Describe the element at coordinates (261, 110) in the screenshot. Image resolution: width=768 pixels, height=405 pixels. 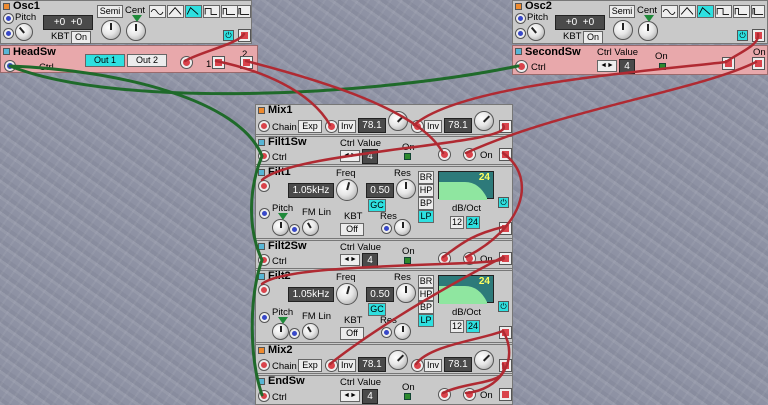
I see `mix1-collapse-icon` at that location.